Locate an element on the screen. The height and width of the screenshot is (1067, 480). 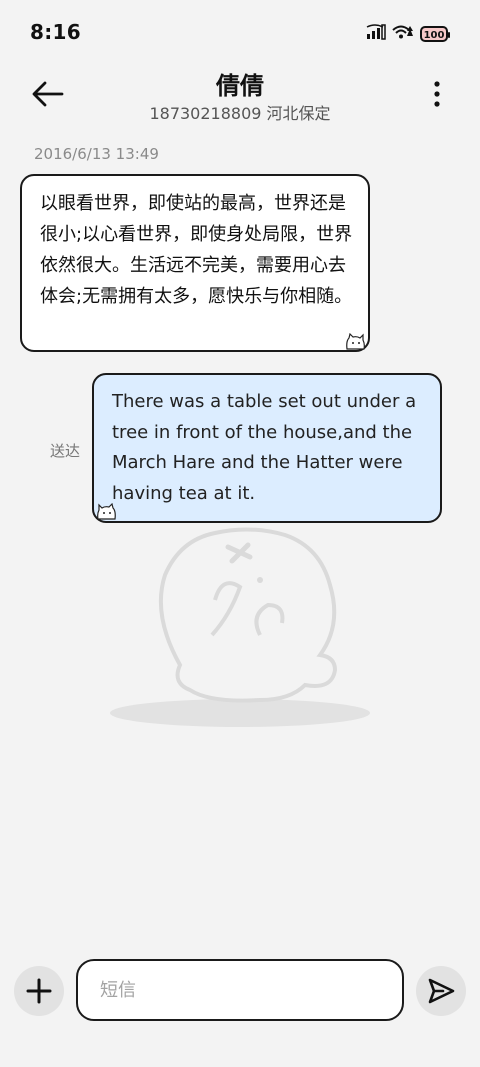
more-options-button is located at coordinates (437, 94).